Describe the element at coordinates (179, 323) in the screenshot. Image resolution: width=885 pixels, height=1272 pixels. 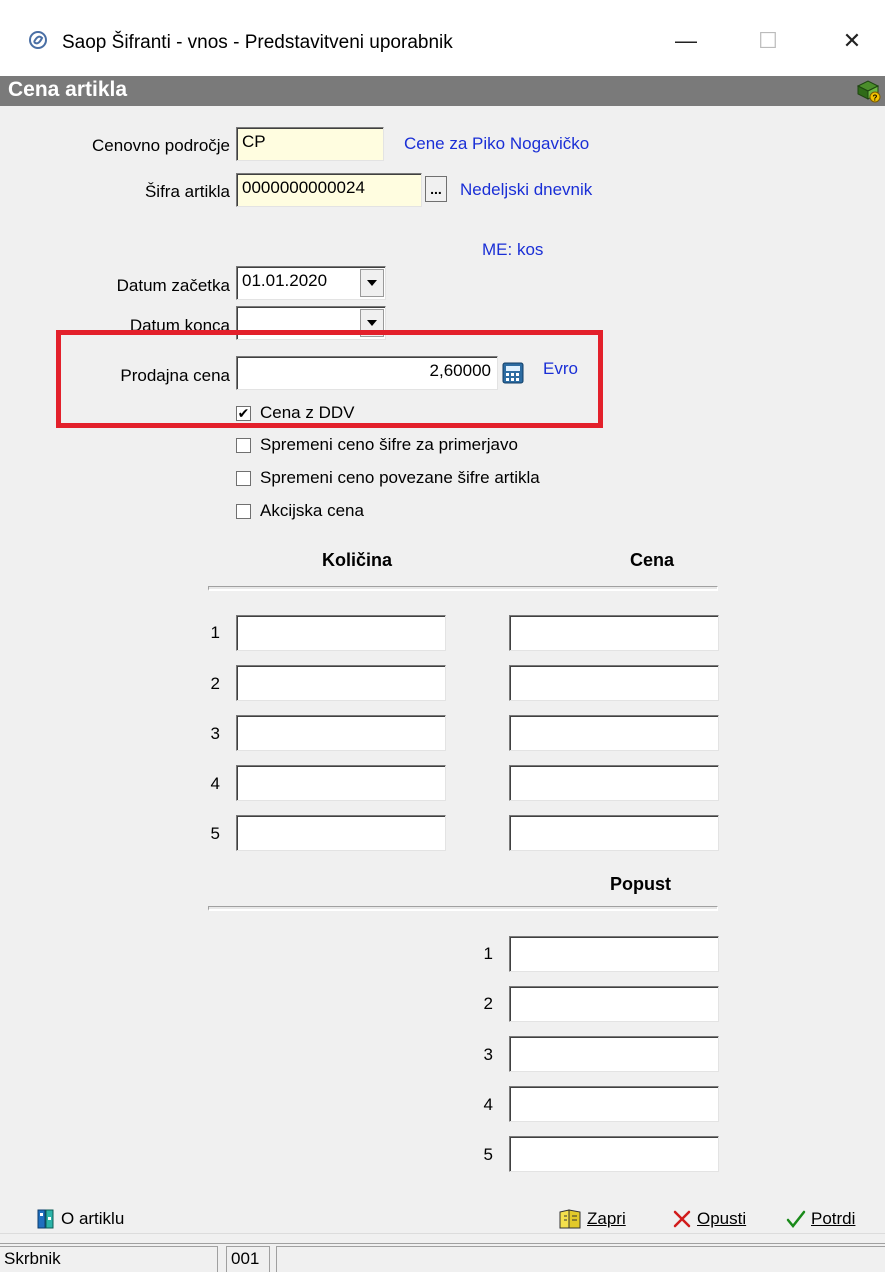
I see `end-date-label: Datum konca` at that location.